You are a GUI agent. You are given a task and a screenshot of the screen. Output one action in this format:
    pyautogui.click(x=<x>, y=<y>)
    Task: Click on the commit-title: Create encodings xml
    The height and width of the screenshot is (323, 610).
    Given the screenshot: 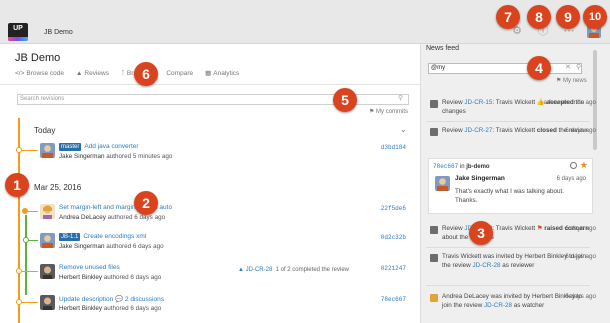 What is the action you would take?
    pyautogui.click(x=114, y=236)
    